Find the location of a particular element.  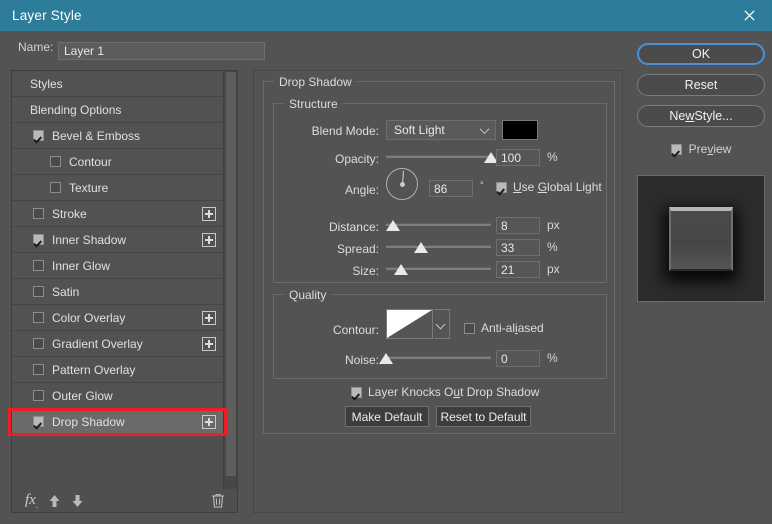

styles-scrollbar is located at coordinates (230, 281).